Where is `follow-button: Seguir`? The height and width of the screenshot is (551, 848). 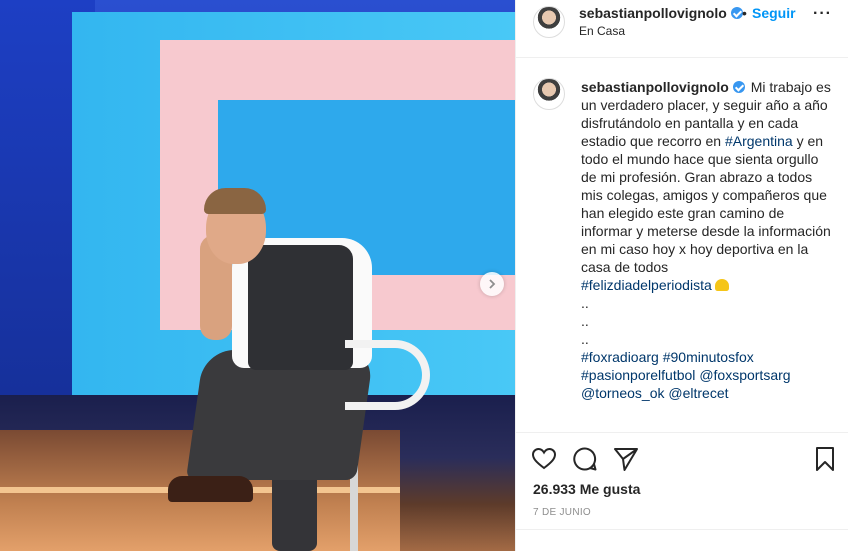
follow-button: Seguir is located at coordinates (774, 13).